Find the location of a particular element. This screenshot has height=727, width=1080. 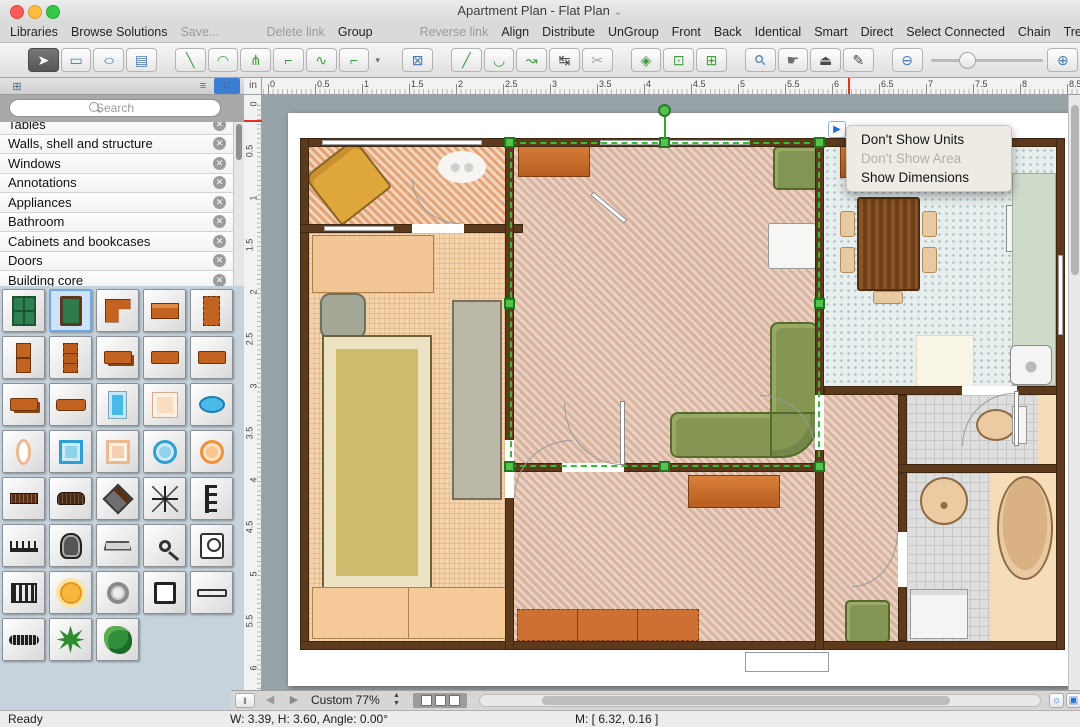

palette-item-bath-rectangular is located at coordinates (117, 404).